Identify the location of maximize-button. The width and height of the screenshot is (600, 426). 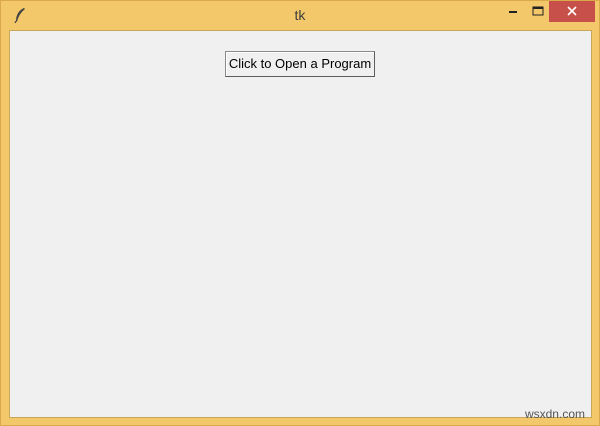
(538, 11).